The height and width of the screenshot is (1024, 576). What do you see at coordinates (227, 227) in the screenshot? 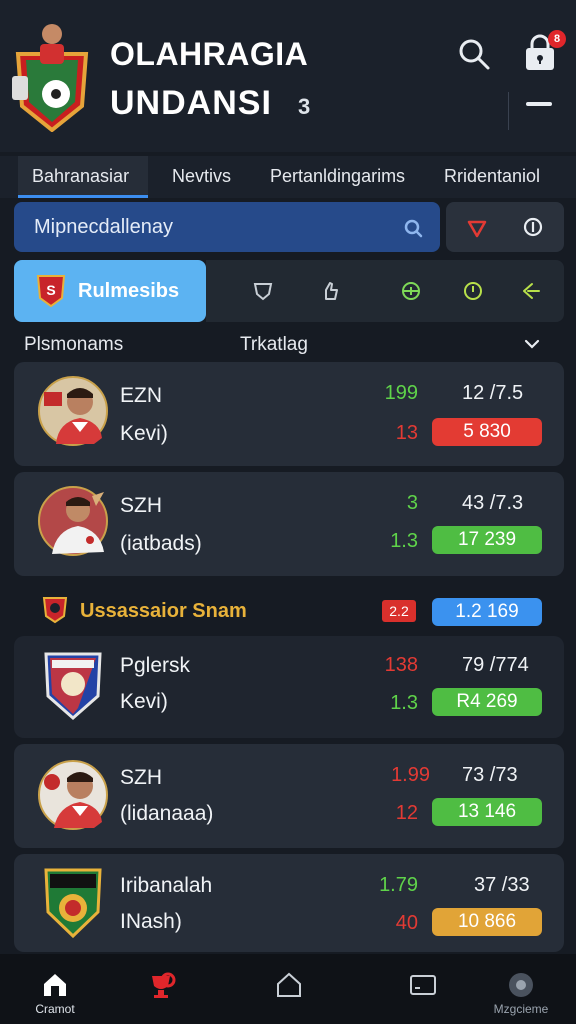
I see `search-input: Mipnecdallenay` at bounding box center [227, 227].